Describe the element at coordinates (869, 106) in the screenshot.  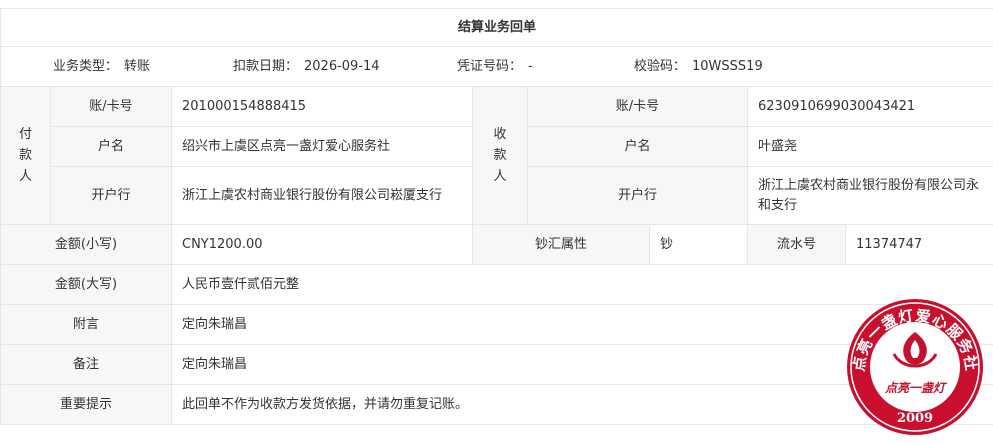
I see `payee-account: 6230910699030043421` at that location.